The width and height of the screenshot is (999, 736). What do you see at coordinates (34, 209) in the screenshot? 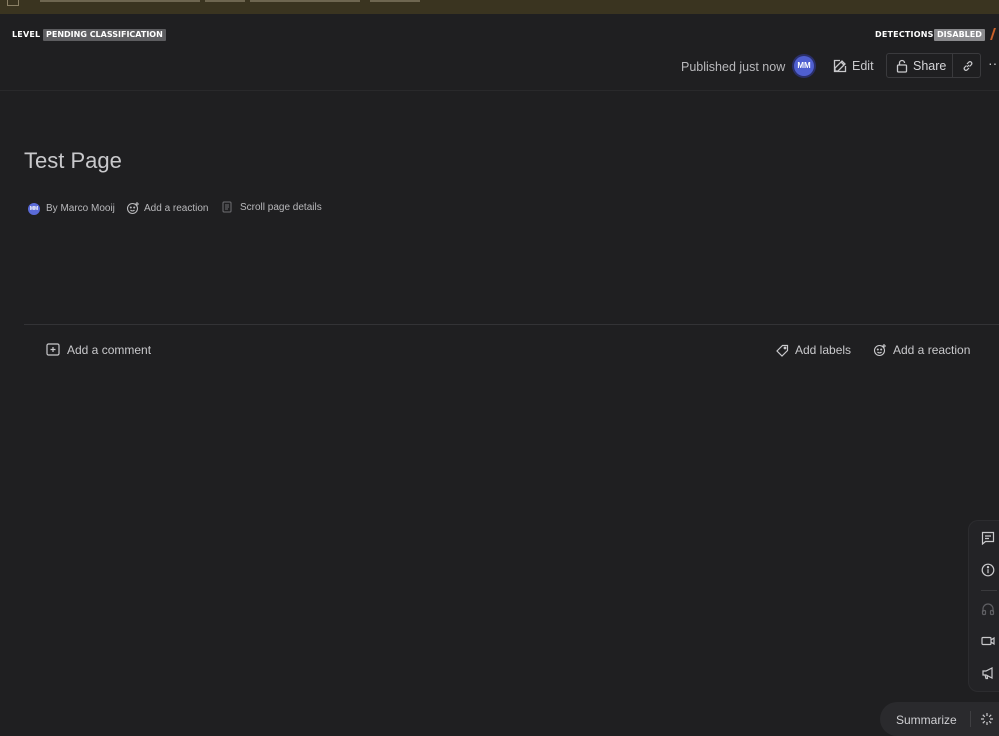
I see `author-avatar: MM` at bounding box center [34, 209].